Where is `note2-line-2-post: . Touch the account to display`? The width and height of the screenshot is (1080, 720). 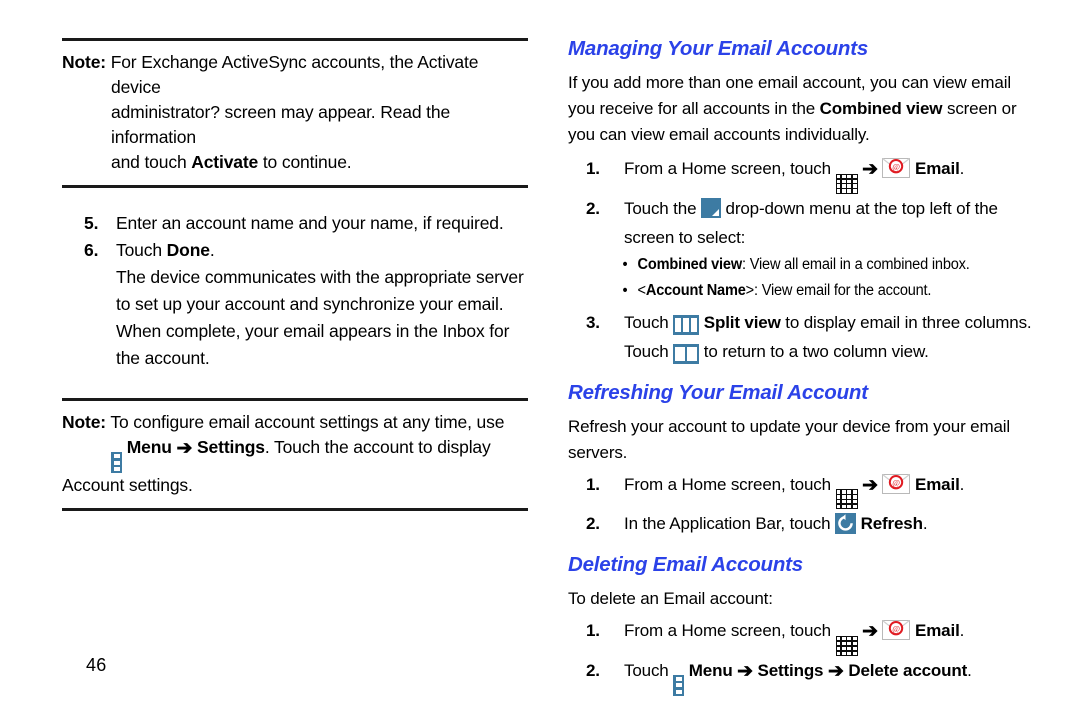 note2-line-2-post: . Touch the account to display is located at coordinates (377, 447).